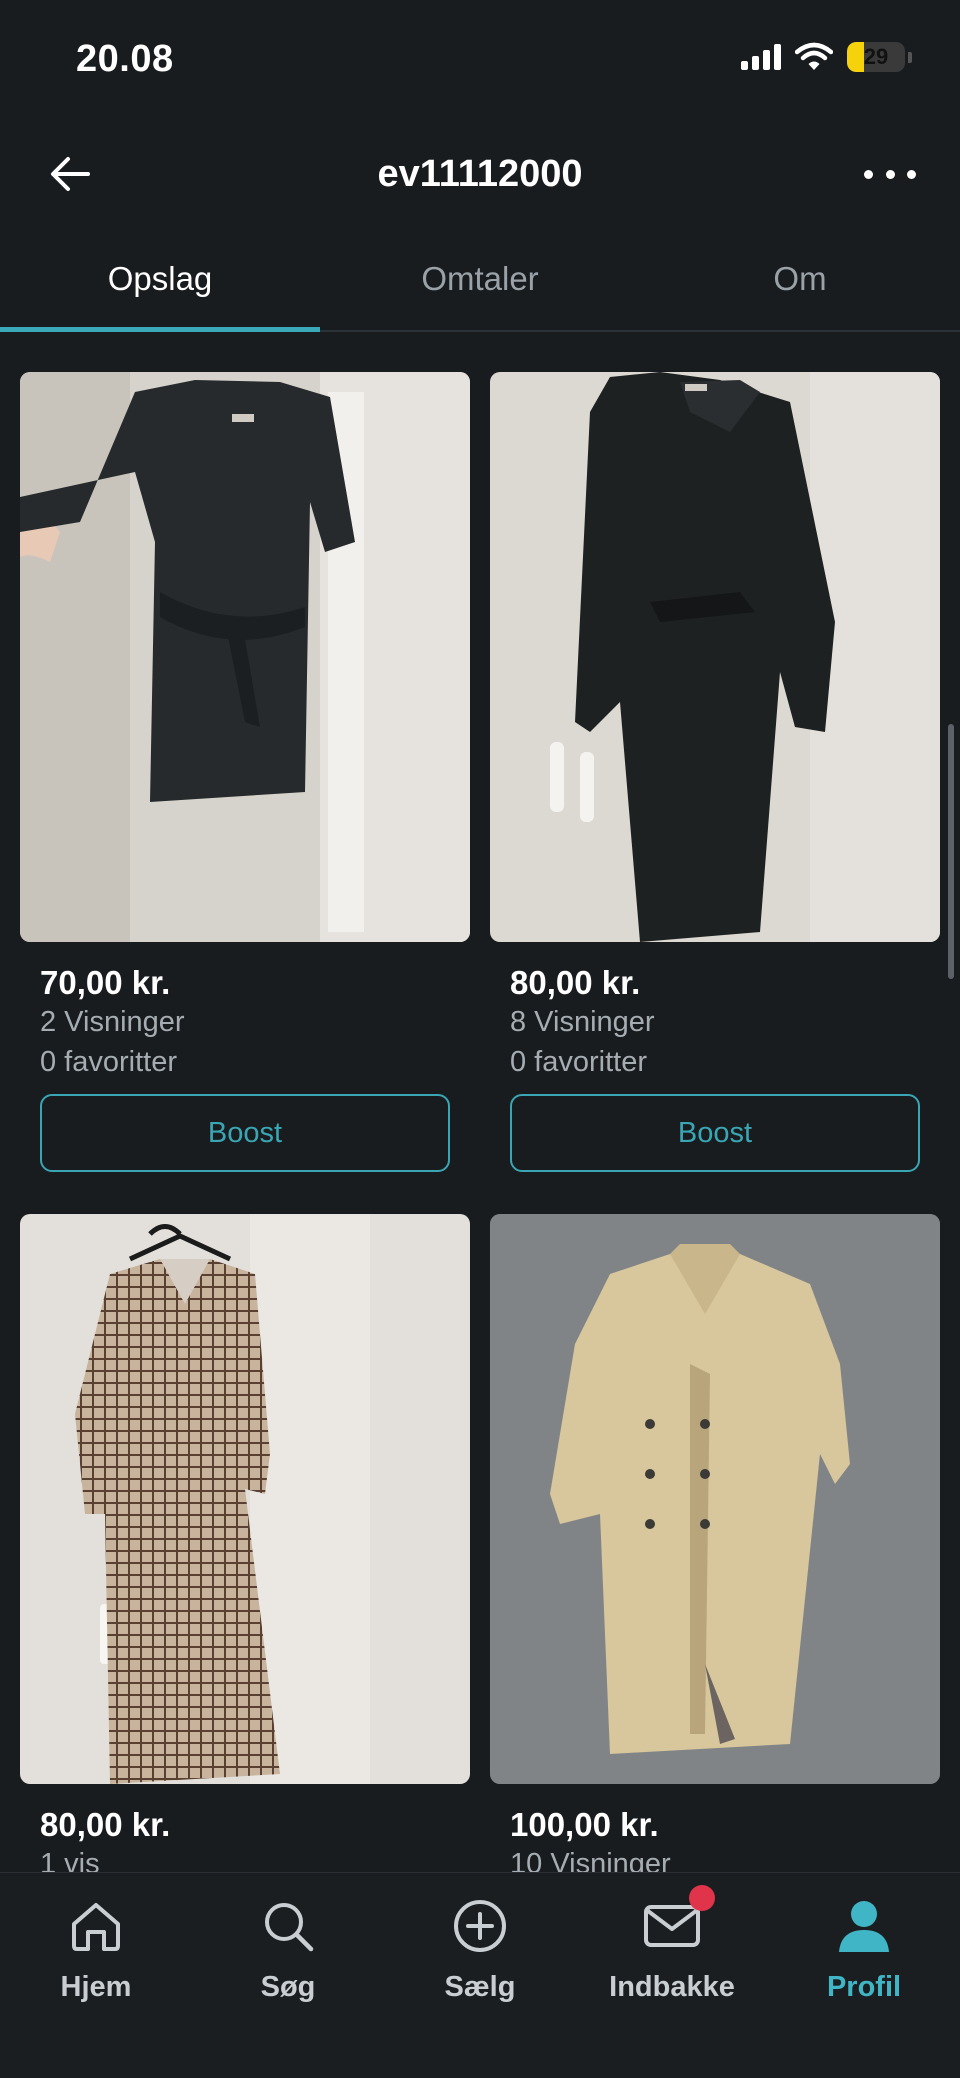 The width and height of the screenshot is (960, 2078). I want to click on nav-item-indbakke: Indbakke, so click(672, 1975).